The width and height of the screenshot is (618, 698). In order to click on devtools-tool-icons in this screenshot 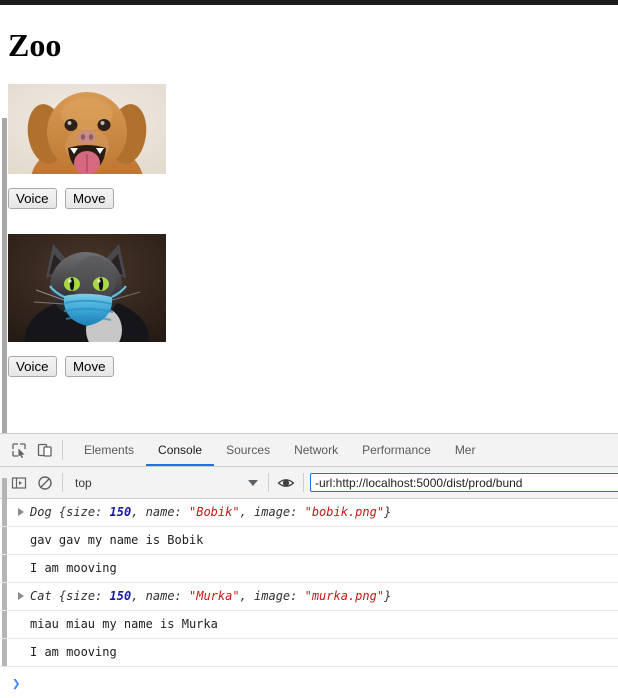, I will do `click(36, 450)`.